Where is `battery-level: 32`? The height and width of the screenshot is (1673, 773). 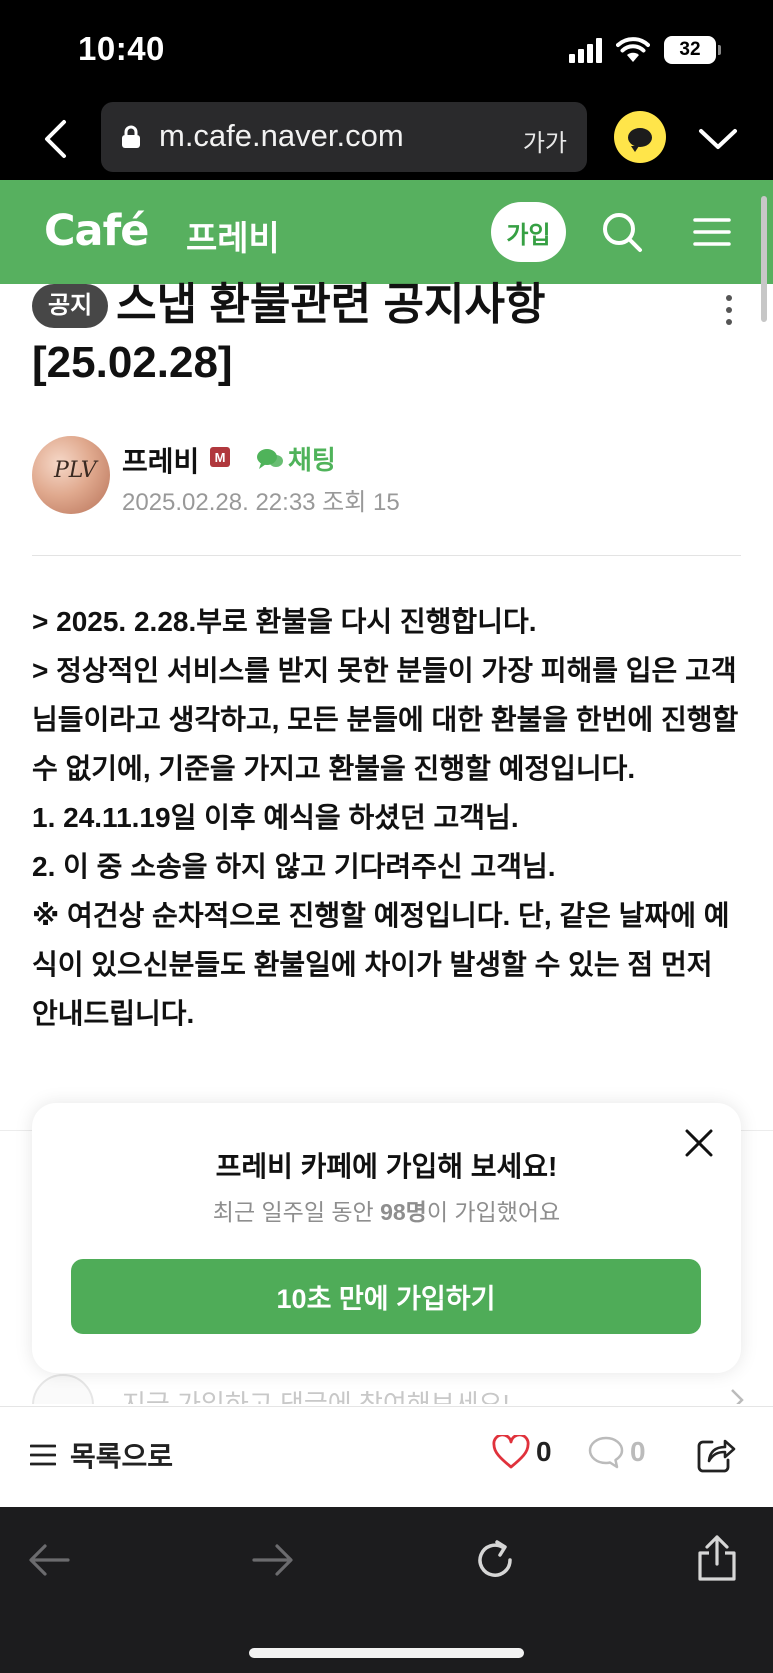
battery-level: 32 is located at coordinates (690, 50).